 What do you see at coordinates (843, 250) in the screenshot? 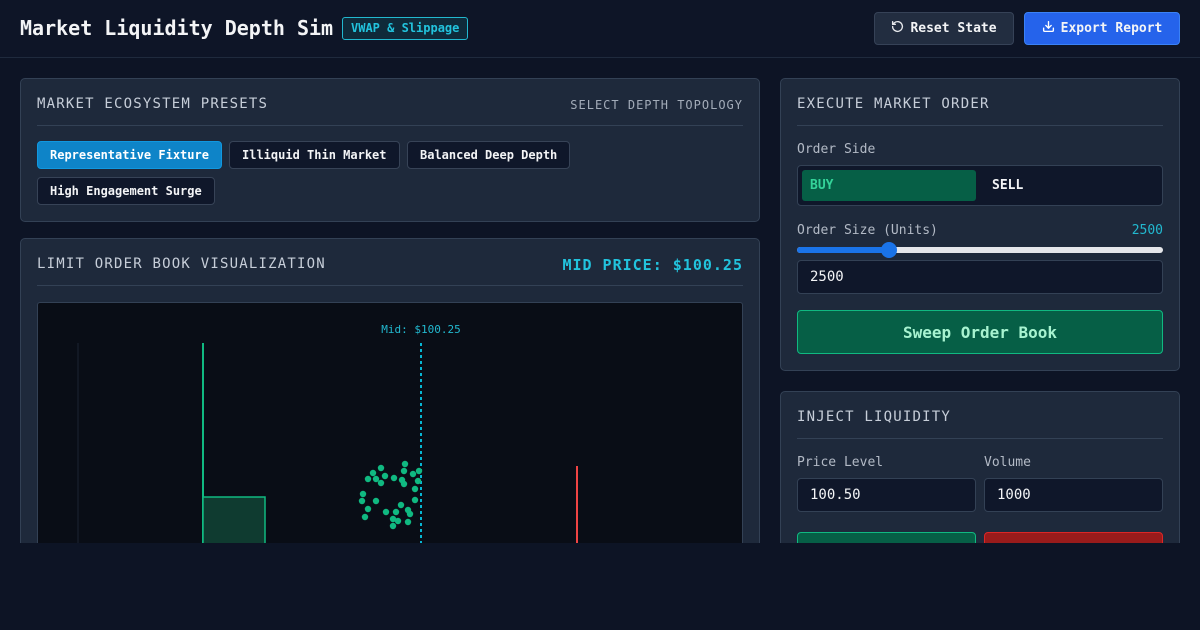
I see `slider-fill` at bounding box center [843, 250].